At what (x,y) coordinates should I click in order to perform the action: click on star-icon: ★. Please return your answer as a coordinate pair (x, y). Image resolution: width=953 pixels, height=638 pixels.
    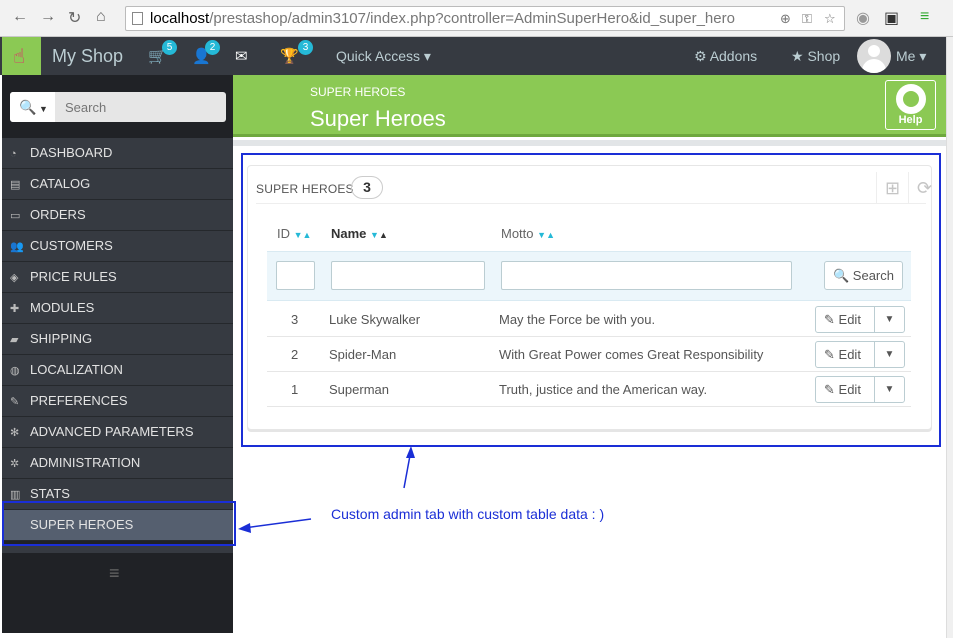
    Looking at the image, I should click on (797, 56).